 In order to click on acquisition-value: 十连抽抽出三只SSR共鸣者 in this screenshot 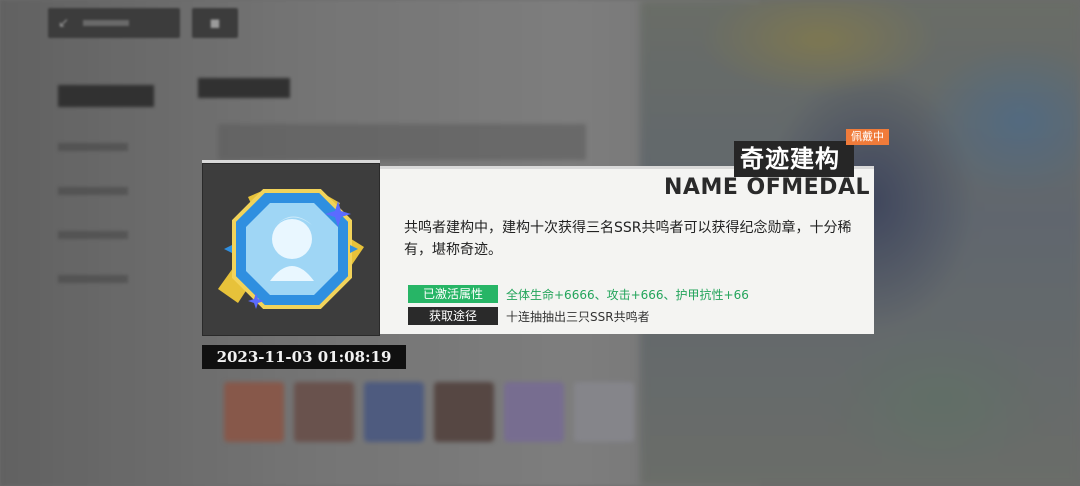, I will do `click(578, 316)`.